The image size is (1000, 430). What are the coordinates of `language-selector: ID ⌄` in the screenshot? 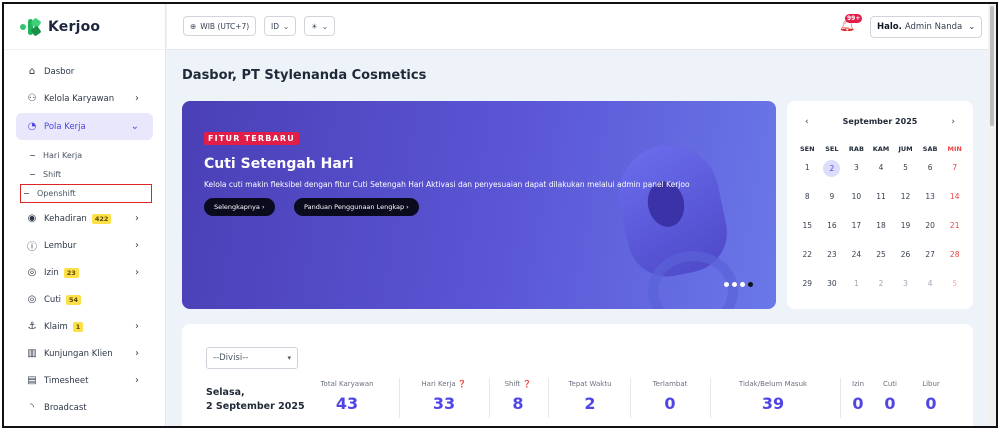 It's located at (280, 26).